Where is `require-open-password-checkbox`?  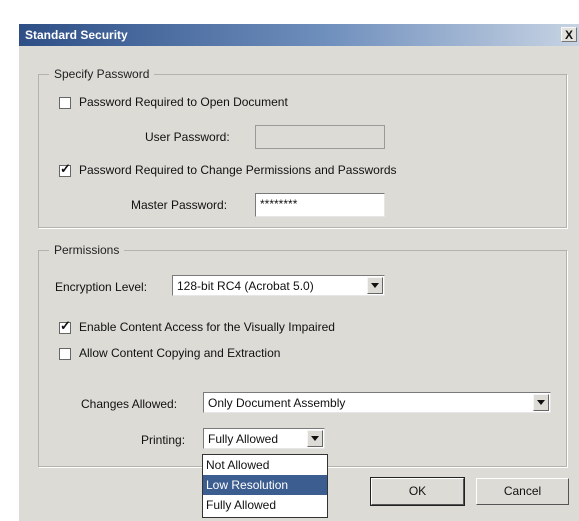
require-open-password-checkbox is located at coordinates (65, 103).